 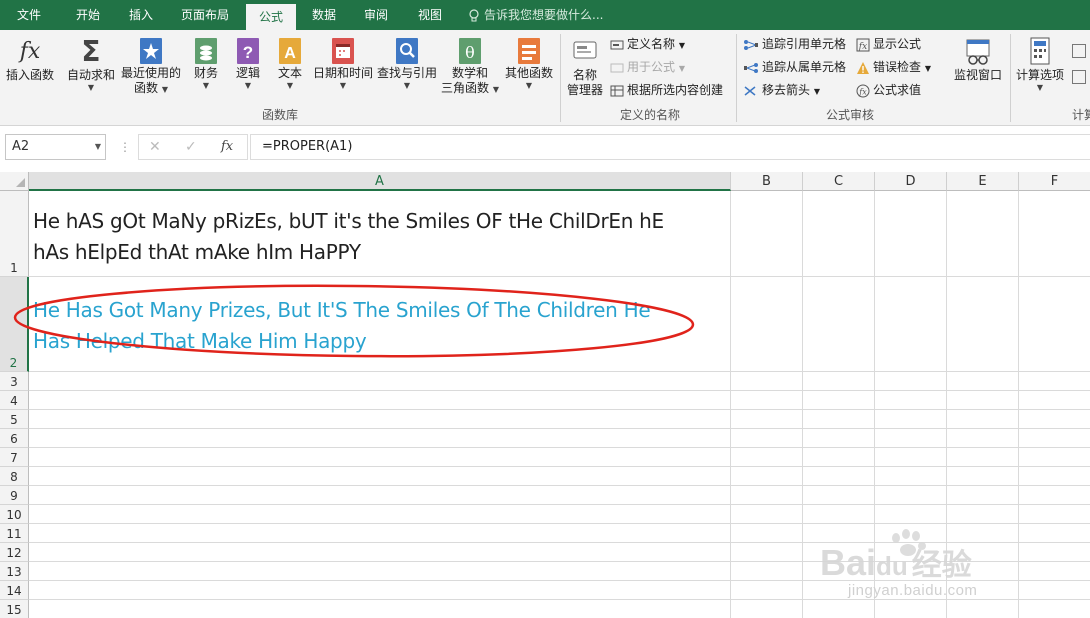 I want to click on lightbulb-icon, so click(x=474, y=14).